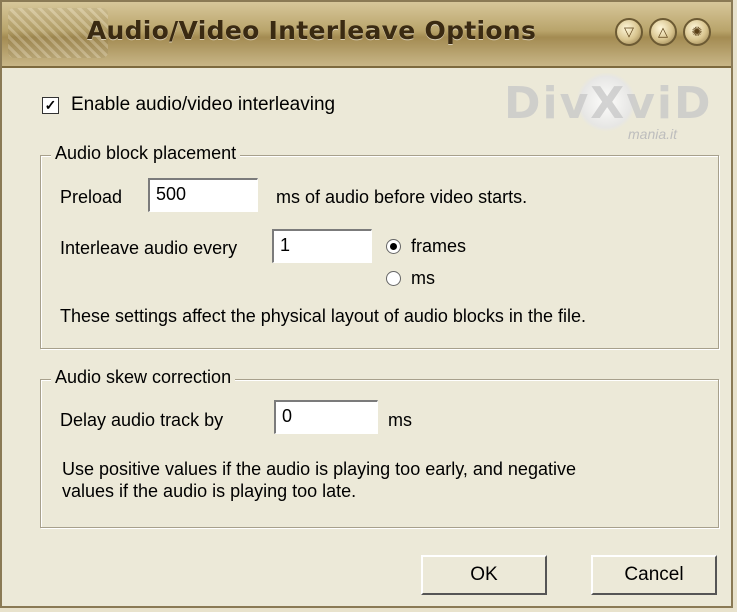 The height and width of the screenshot is (612, 737). I want to click on preload-input: 500, so click(203, 195).